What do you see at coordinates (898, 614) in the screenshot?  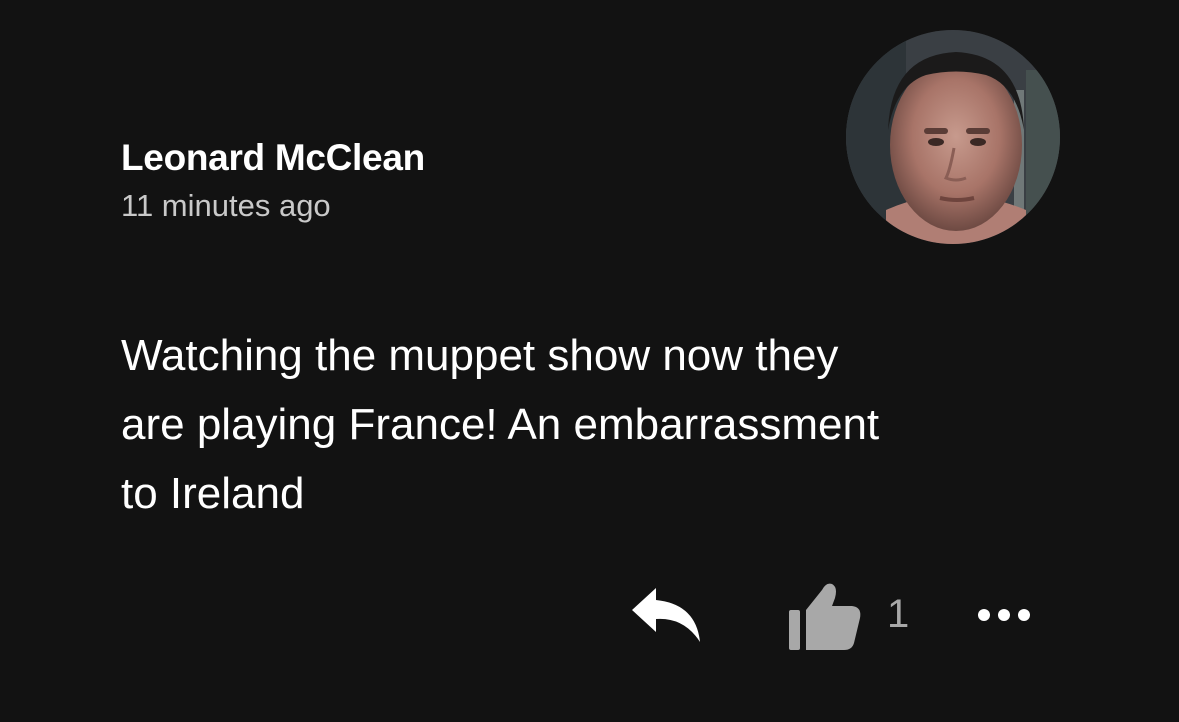 I see `like-count: 1` at bounding box center [898, 614].